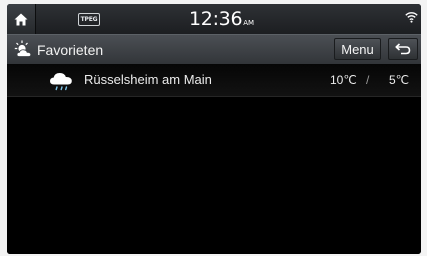 Image resolution: width=427 pixels, height=256 pixels. I want to click on clock-ampm: AM, so click(249, 23).